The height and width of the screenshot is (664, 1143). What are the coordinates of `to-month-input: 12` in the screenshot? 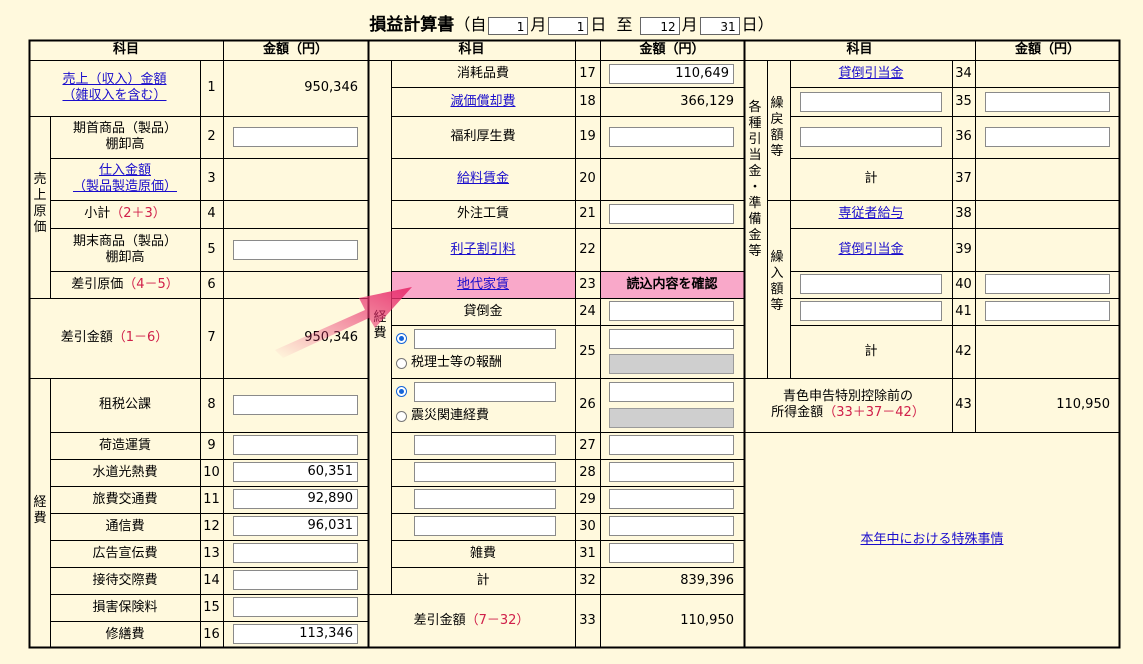 It's located at (659, 25).